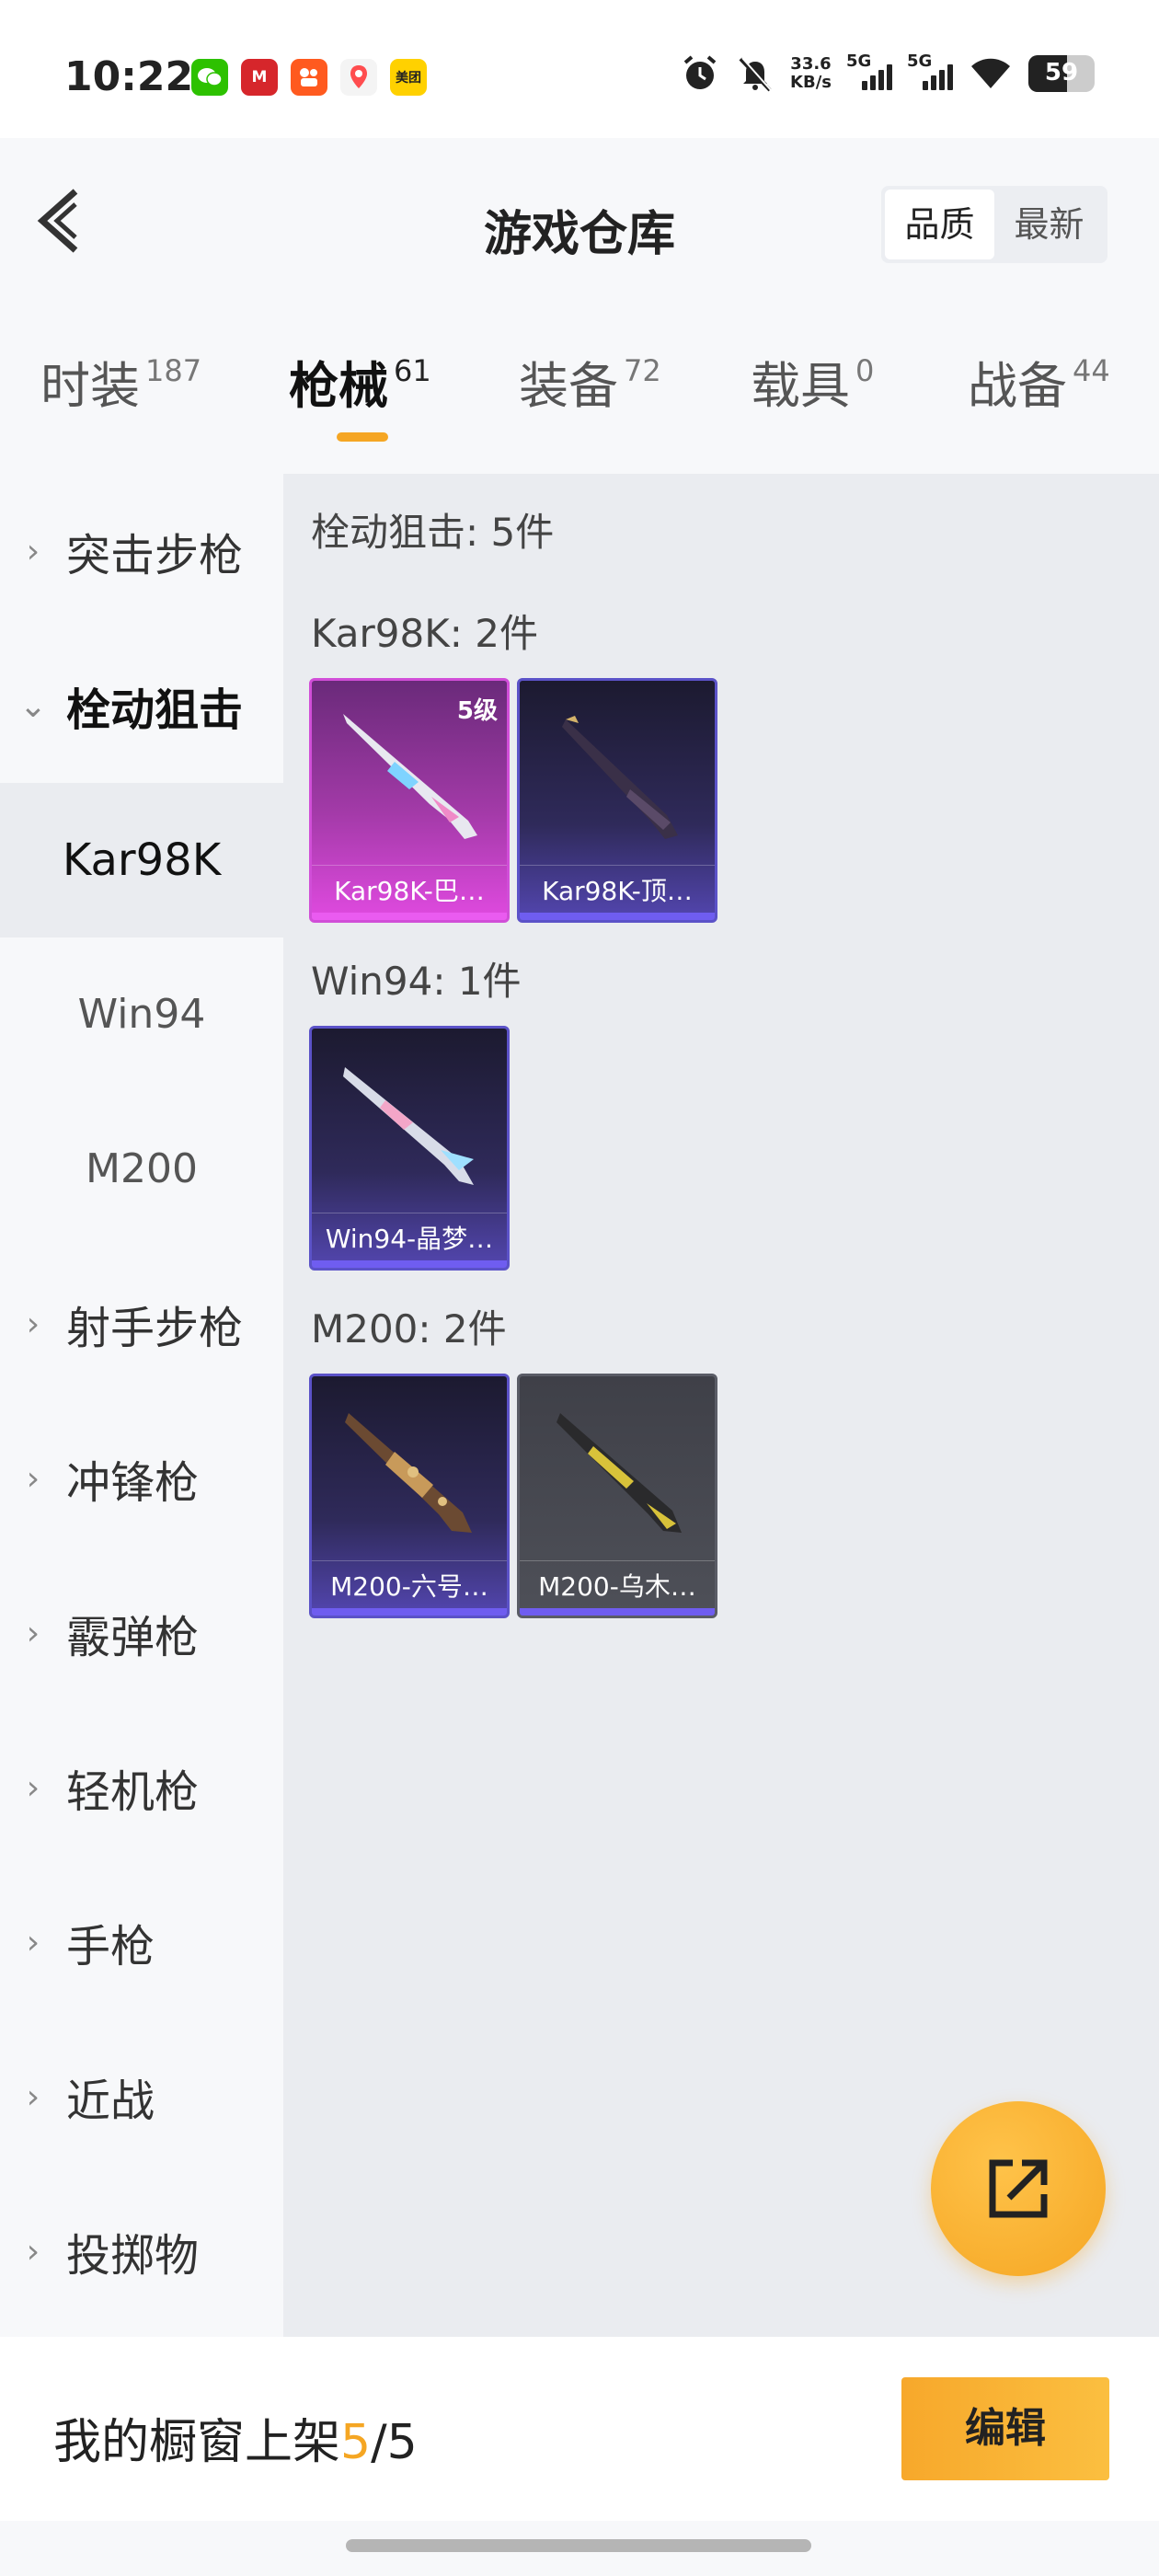 Image resolution: width=1159 pixels, height=2576 pixels. I want to click on tab-fashion: 时装 187, so click(120, 395).